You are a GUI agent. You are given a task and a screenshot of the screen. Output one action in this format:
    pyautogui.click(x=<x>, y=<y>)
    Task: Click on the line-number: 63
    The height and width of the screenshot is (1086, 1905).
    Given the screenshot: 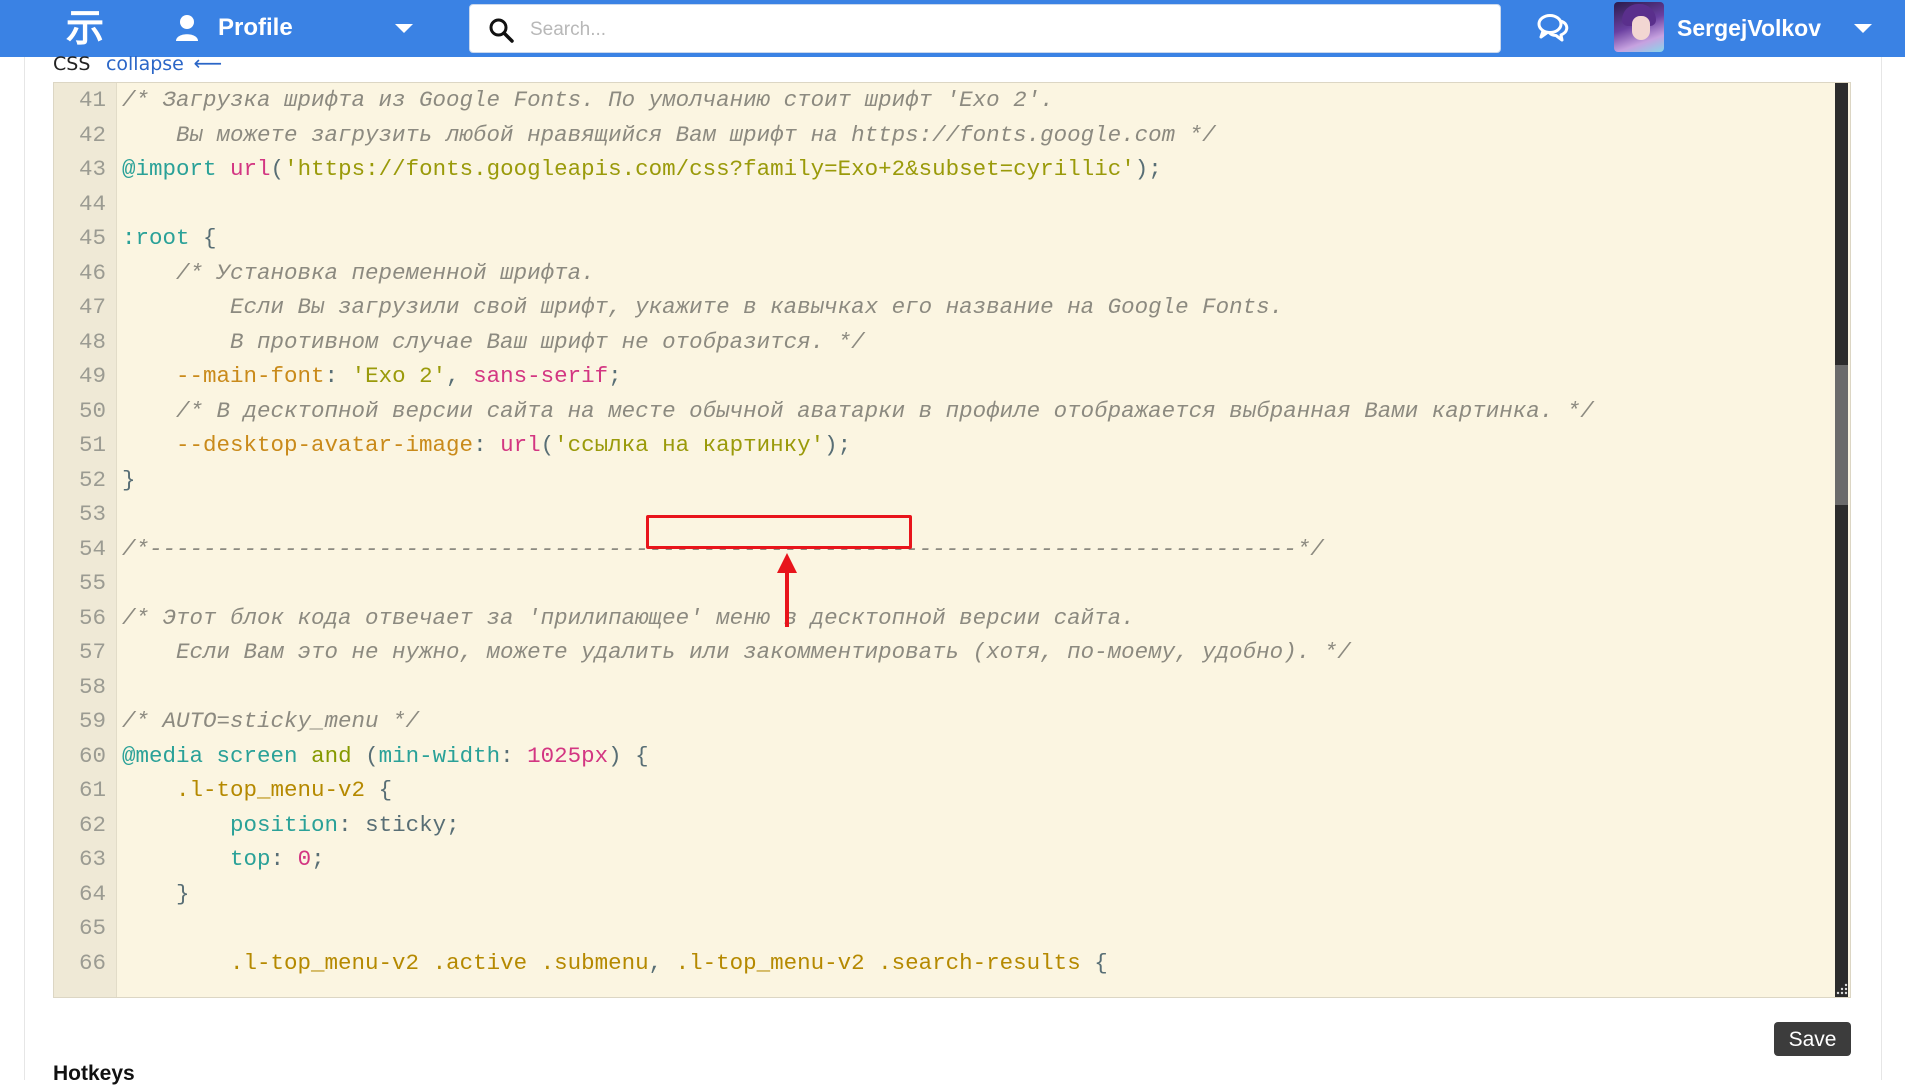 What is the action you would take?
    pyautogui.click(x=92, y=859)
    